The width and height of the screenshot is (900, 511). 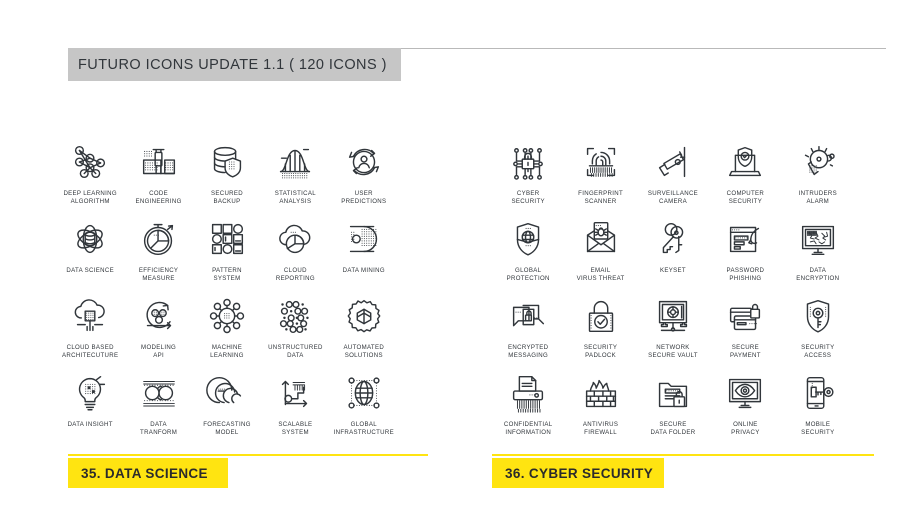 What do you see at coordinates (818, 428) in the screenshot?
I see `icon-caption: MOBILE SECURITY` at bounding box center [818, 428].